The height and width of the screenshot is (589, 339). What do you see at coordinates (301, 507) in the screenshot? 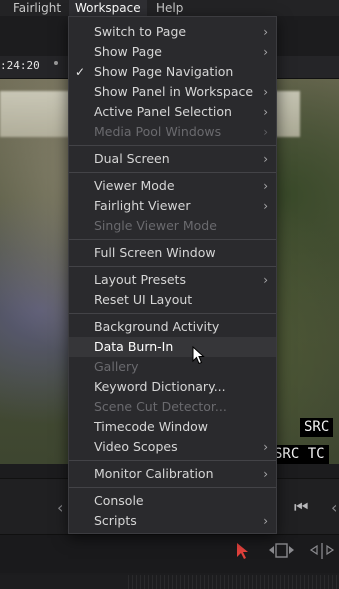
I see `go-to-start-icon: ⏮` at bounding box center [301, 507].